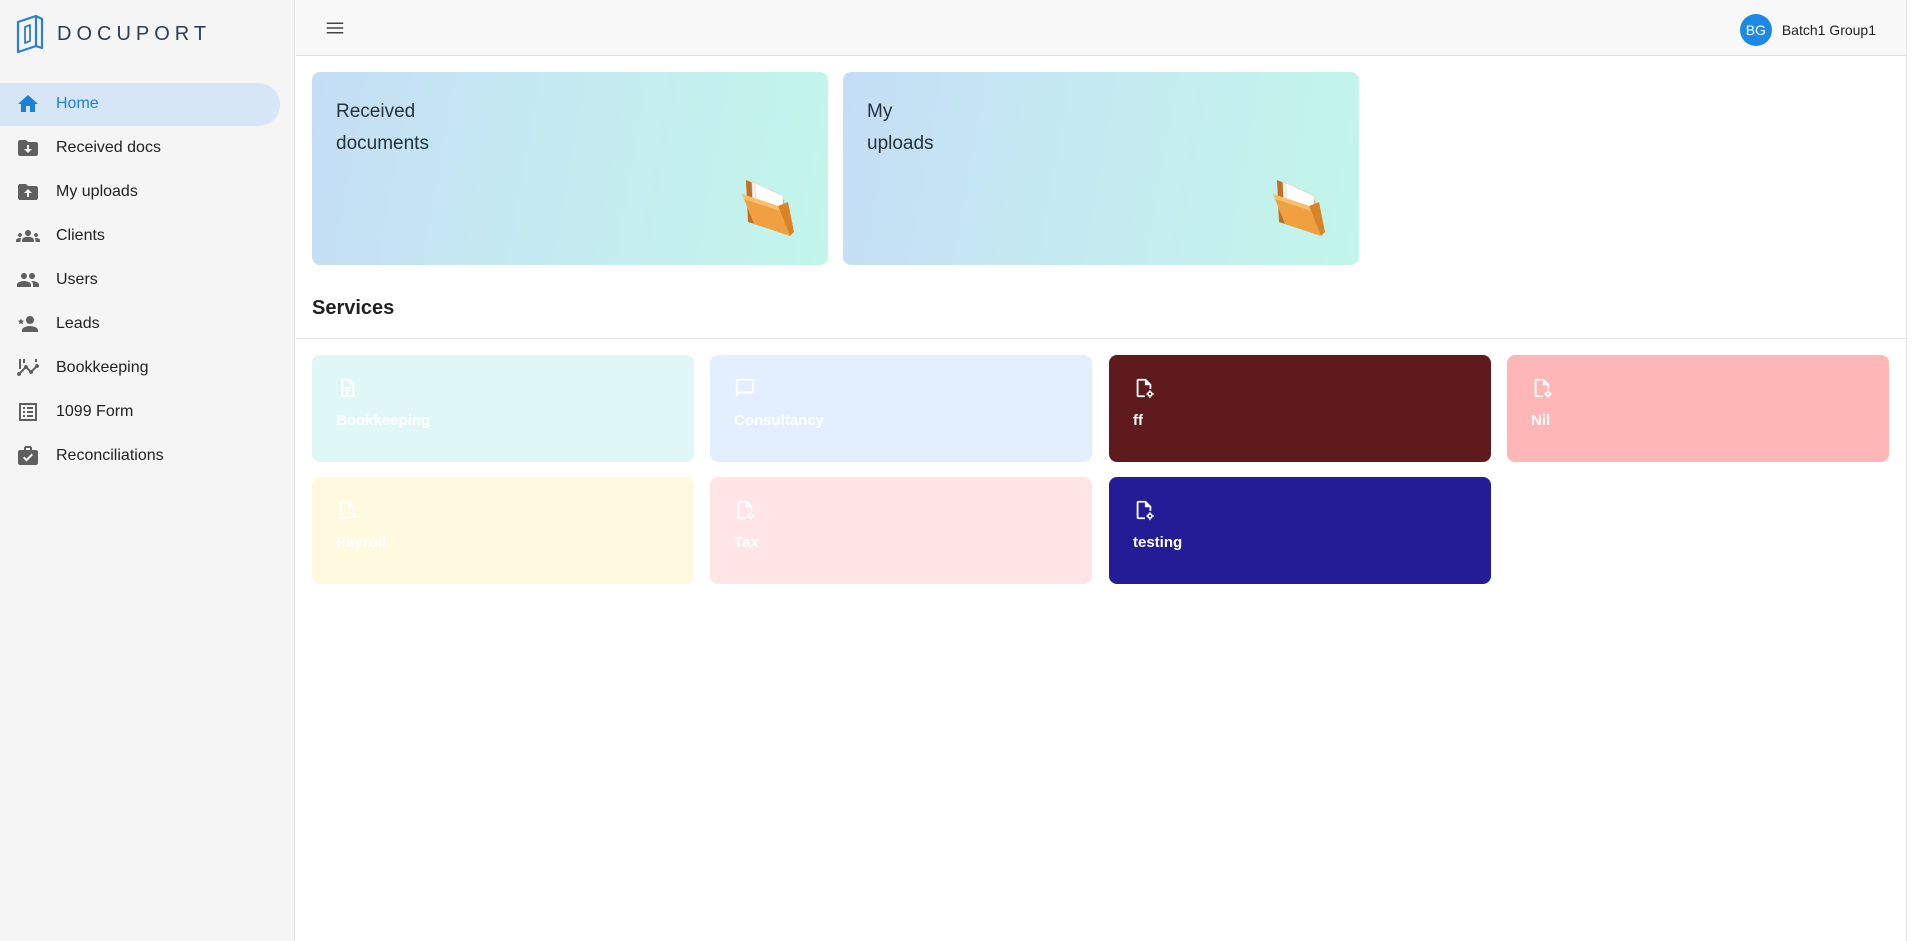 This screenshot has height=941, width=1920. Describe the element at coordinates (1300, 408) in the screenshot. I see `service-card-ff: ff` at that location.